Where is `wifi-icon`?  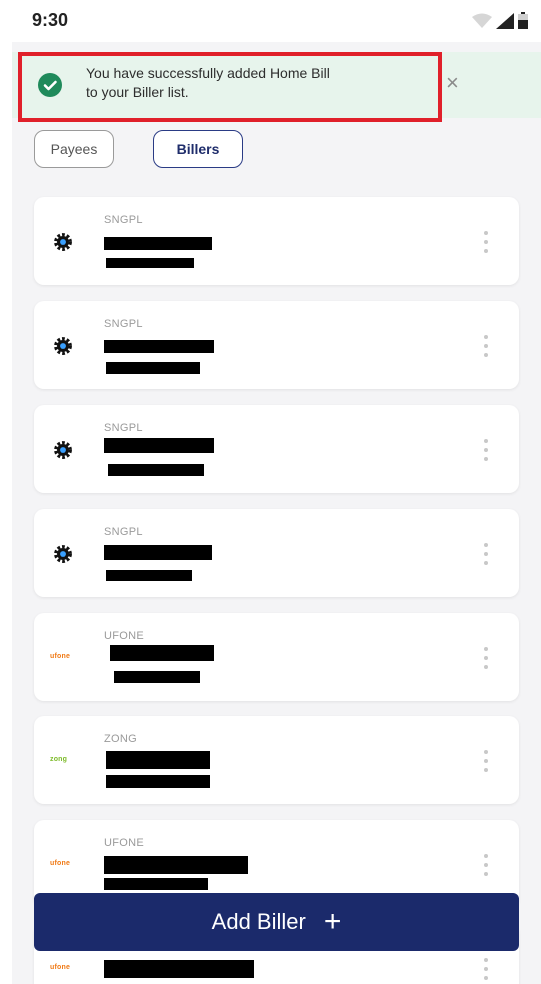 wifi-icon is located at coordinates (482, 20).